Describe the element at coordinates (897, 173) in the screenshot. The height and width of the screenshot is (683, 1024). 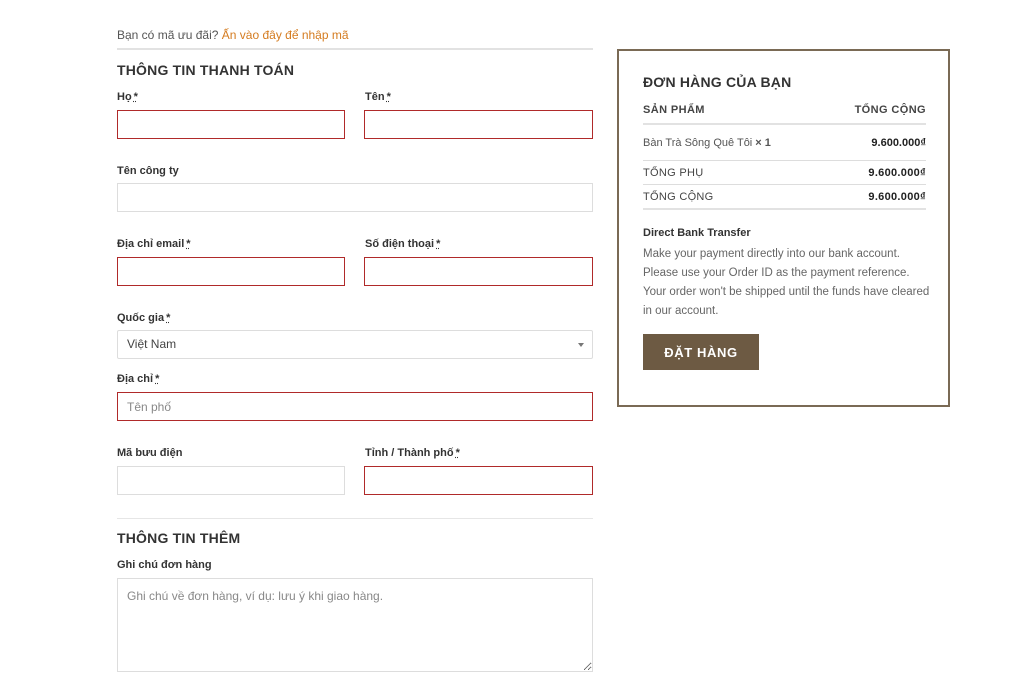
I see `subtotal-value: 9.600.000₫` at that location.